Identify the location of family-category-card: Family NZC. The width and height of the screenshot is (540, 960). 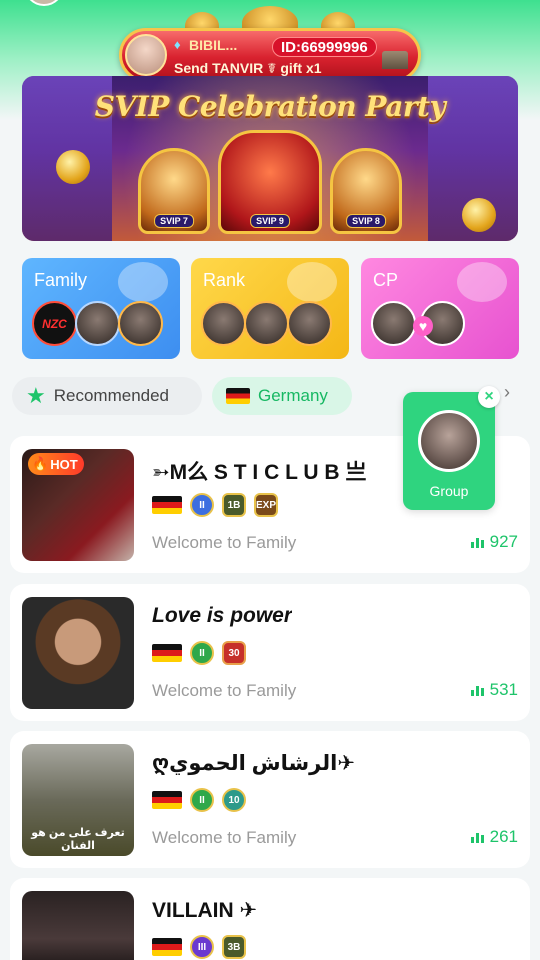
(101, 308).